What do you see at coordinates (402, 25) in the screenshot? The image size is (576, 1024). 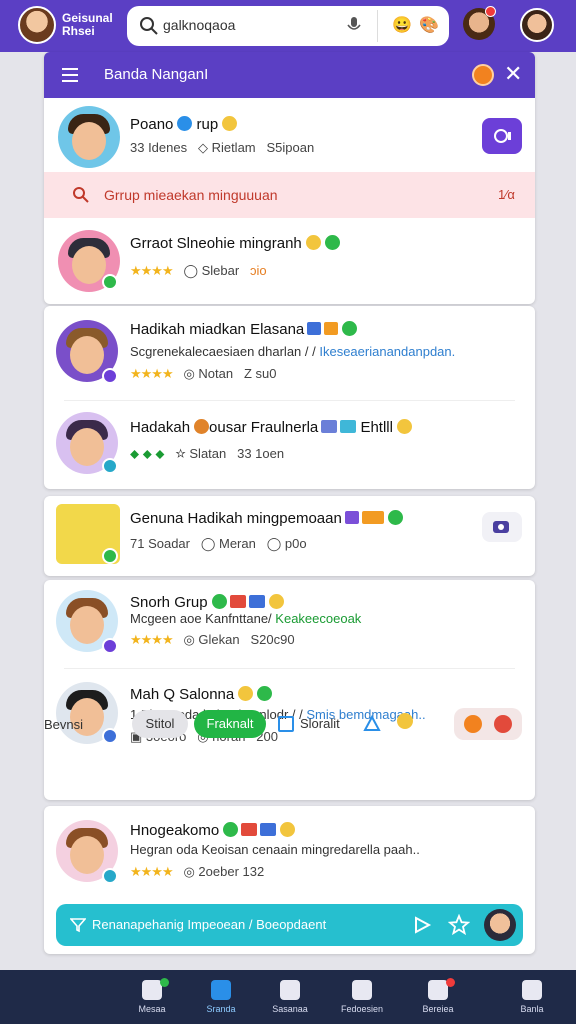 I see `emoji-icon: 😀` at bounding box center [402, 25].